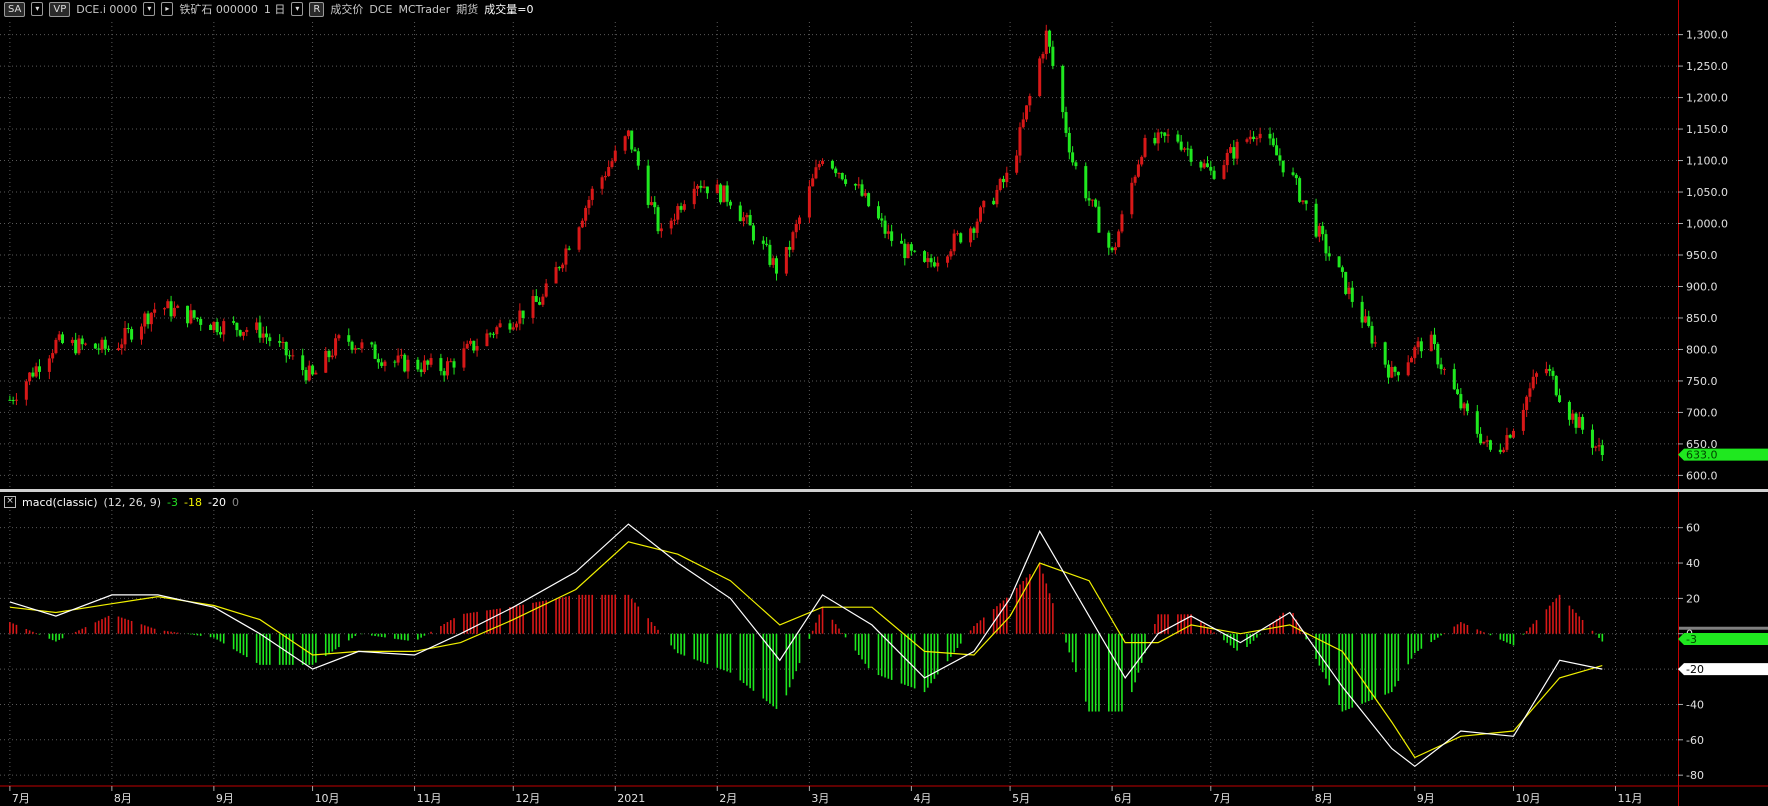 The width and height of the screenshot is (1768, 806). Describe the element at coordinates (1695, 669) in the screenshot. I see `signal-last-marker-label: -20` at that location.